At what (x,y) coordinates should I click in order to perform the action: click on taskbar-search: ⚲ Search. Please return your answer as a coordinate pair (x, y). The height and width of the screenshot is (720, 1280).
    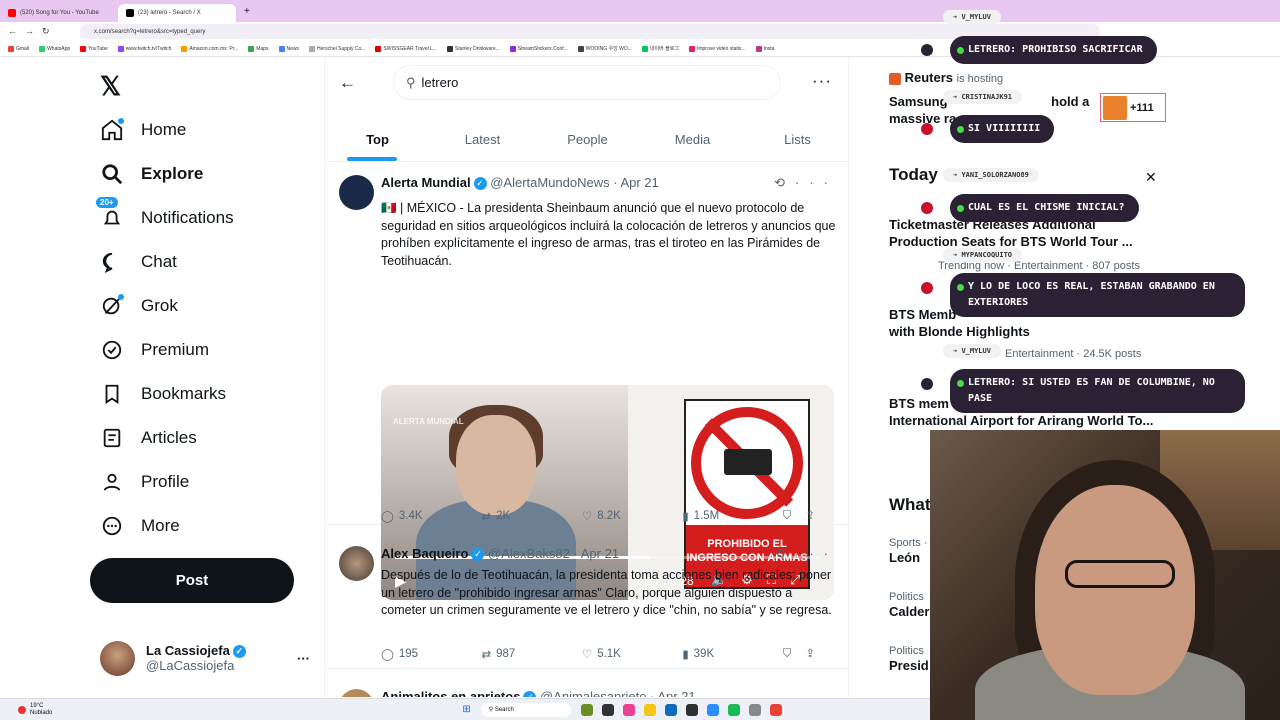
    Looking at the image, I should click on (525, 709).